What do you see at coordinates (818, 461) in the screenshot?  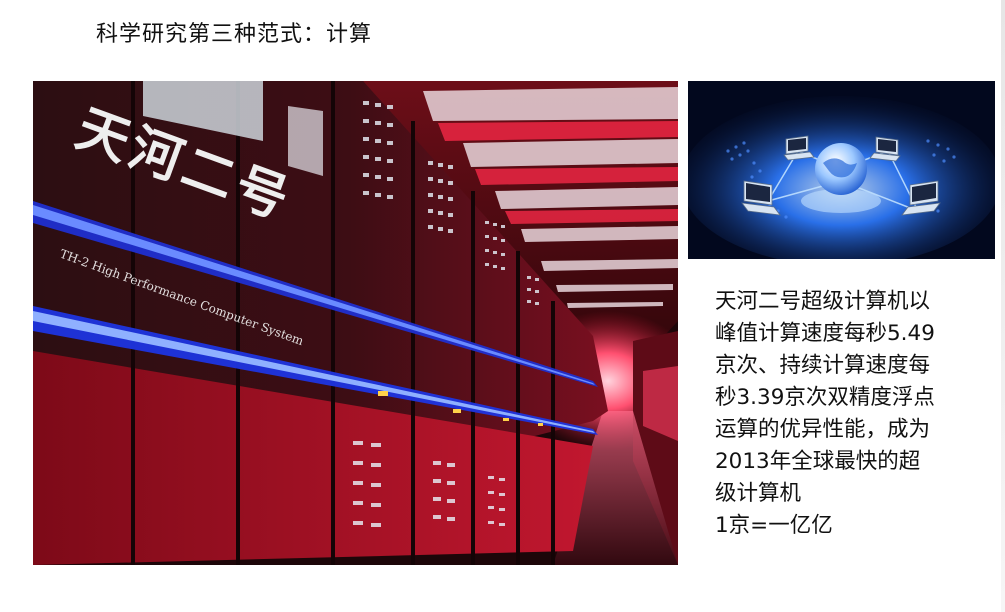 I see `description-line: 2013年全球最快的超` at bounding box center [818, 461].